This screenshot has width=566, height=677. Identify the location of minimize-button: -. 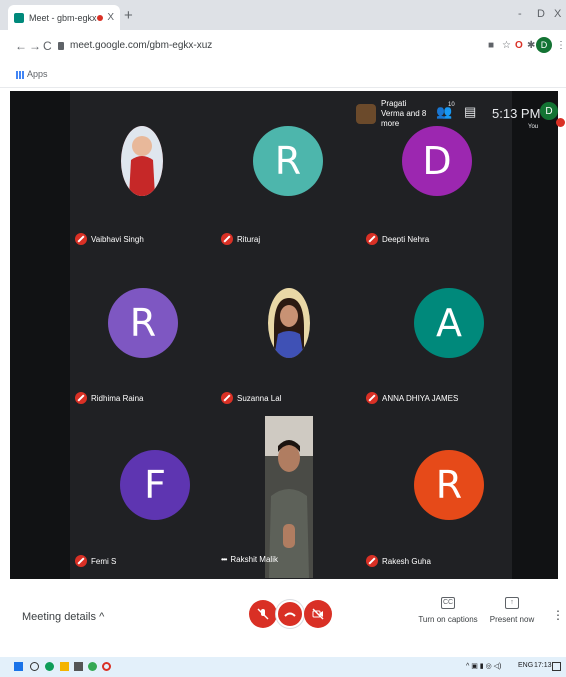
(520, 14).